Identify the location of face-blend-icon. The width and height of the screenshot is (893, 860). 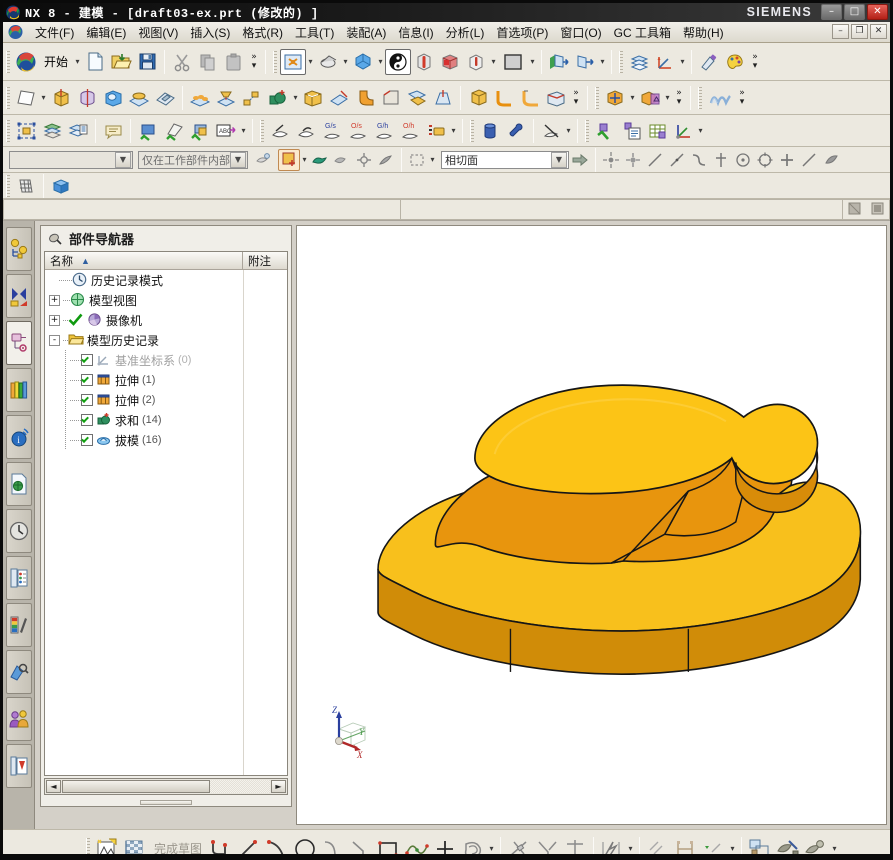
(417, 98).